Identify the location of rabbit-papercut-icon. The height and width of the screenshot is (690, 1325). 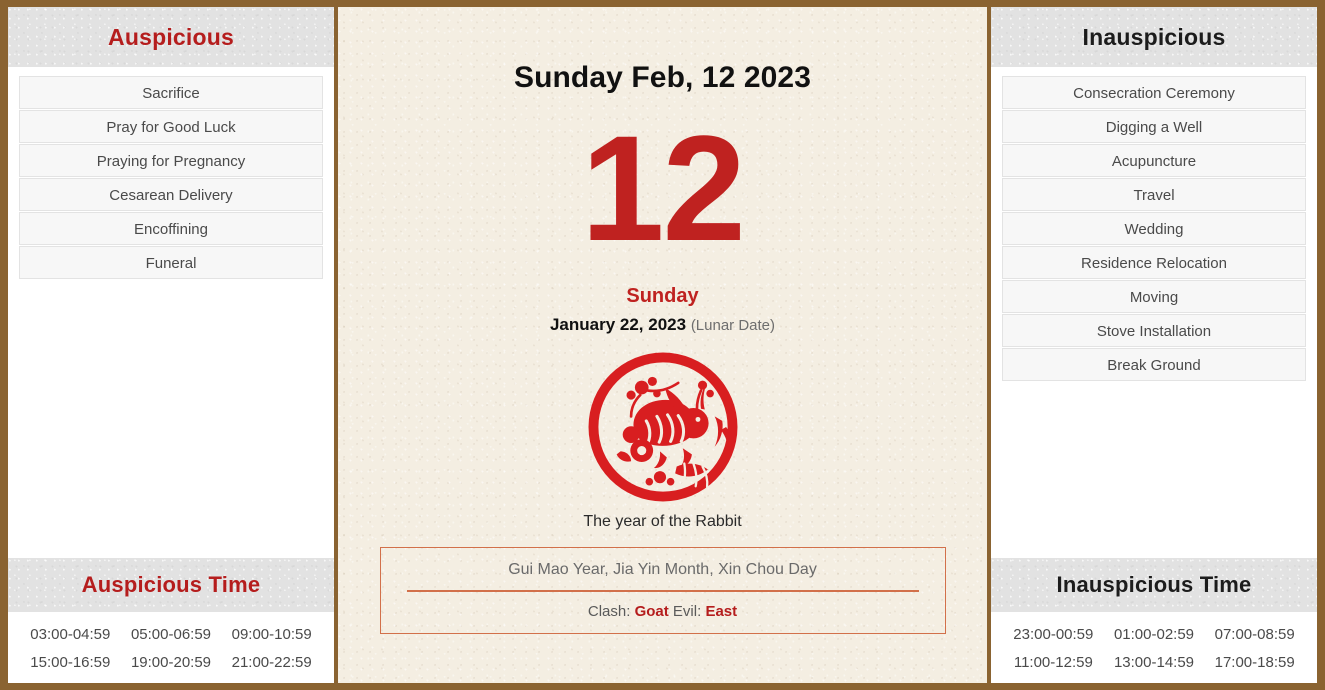
(662, 427).